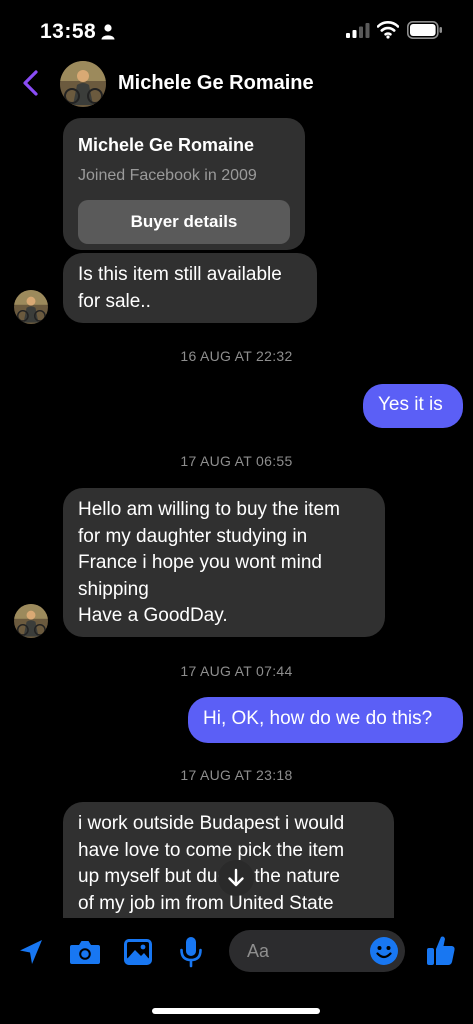 The height and width of the screenshot is (1024, 473). Describe the element at coordinates (68, 31) in the screenshot. I see `status-time: 13:58` at that location.